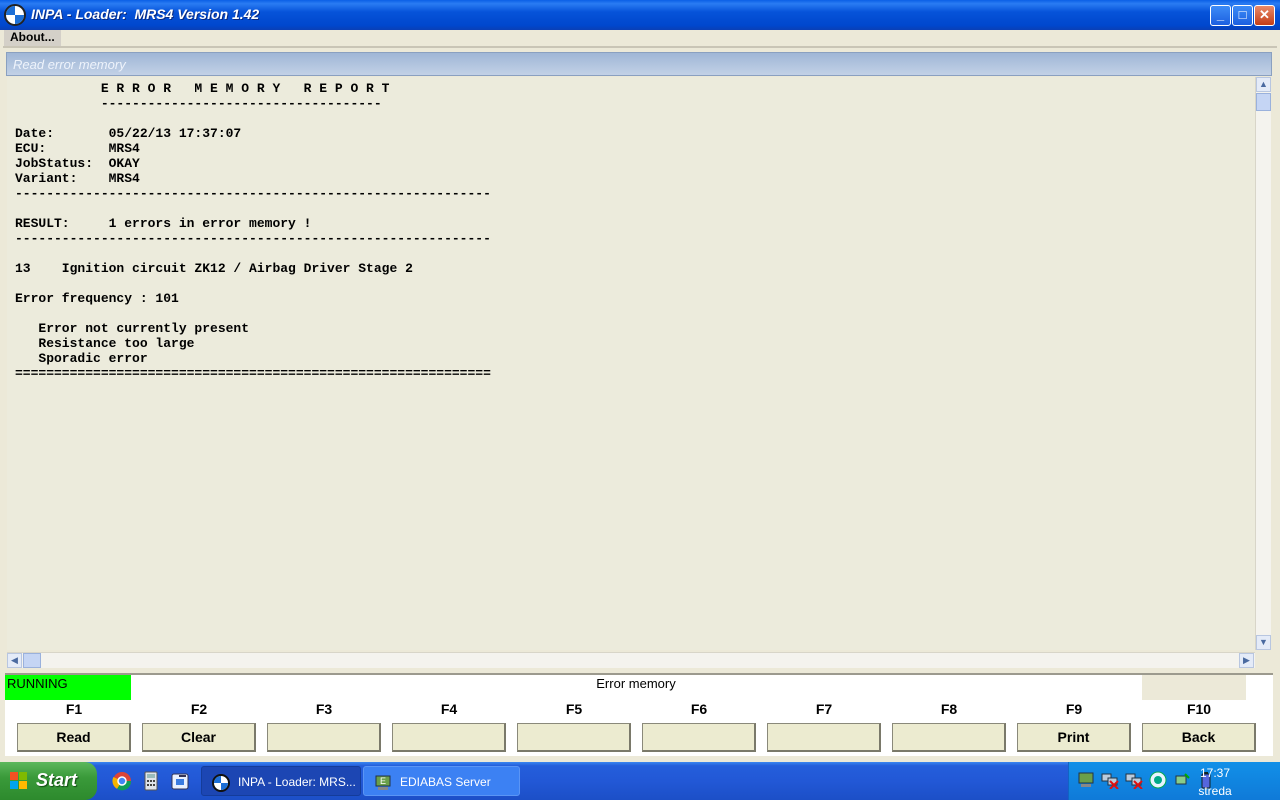 The image size is (1280, 800). What do you see at coordinates (199, 709) in the screenshot?
I see `fkey-number: F2` at bounding box center [199, 709].